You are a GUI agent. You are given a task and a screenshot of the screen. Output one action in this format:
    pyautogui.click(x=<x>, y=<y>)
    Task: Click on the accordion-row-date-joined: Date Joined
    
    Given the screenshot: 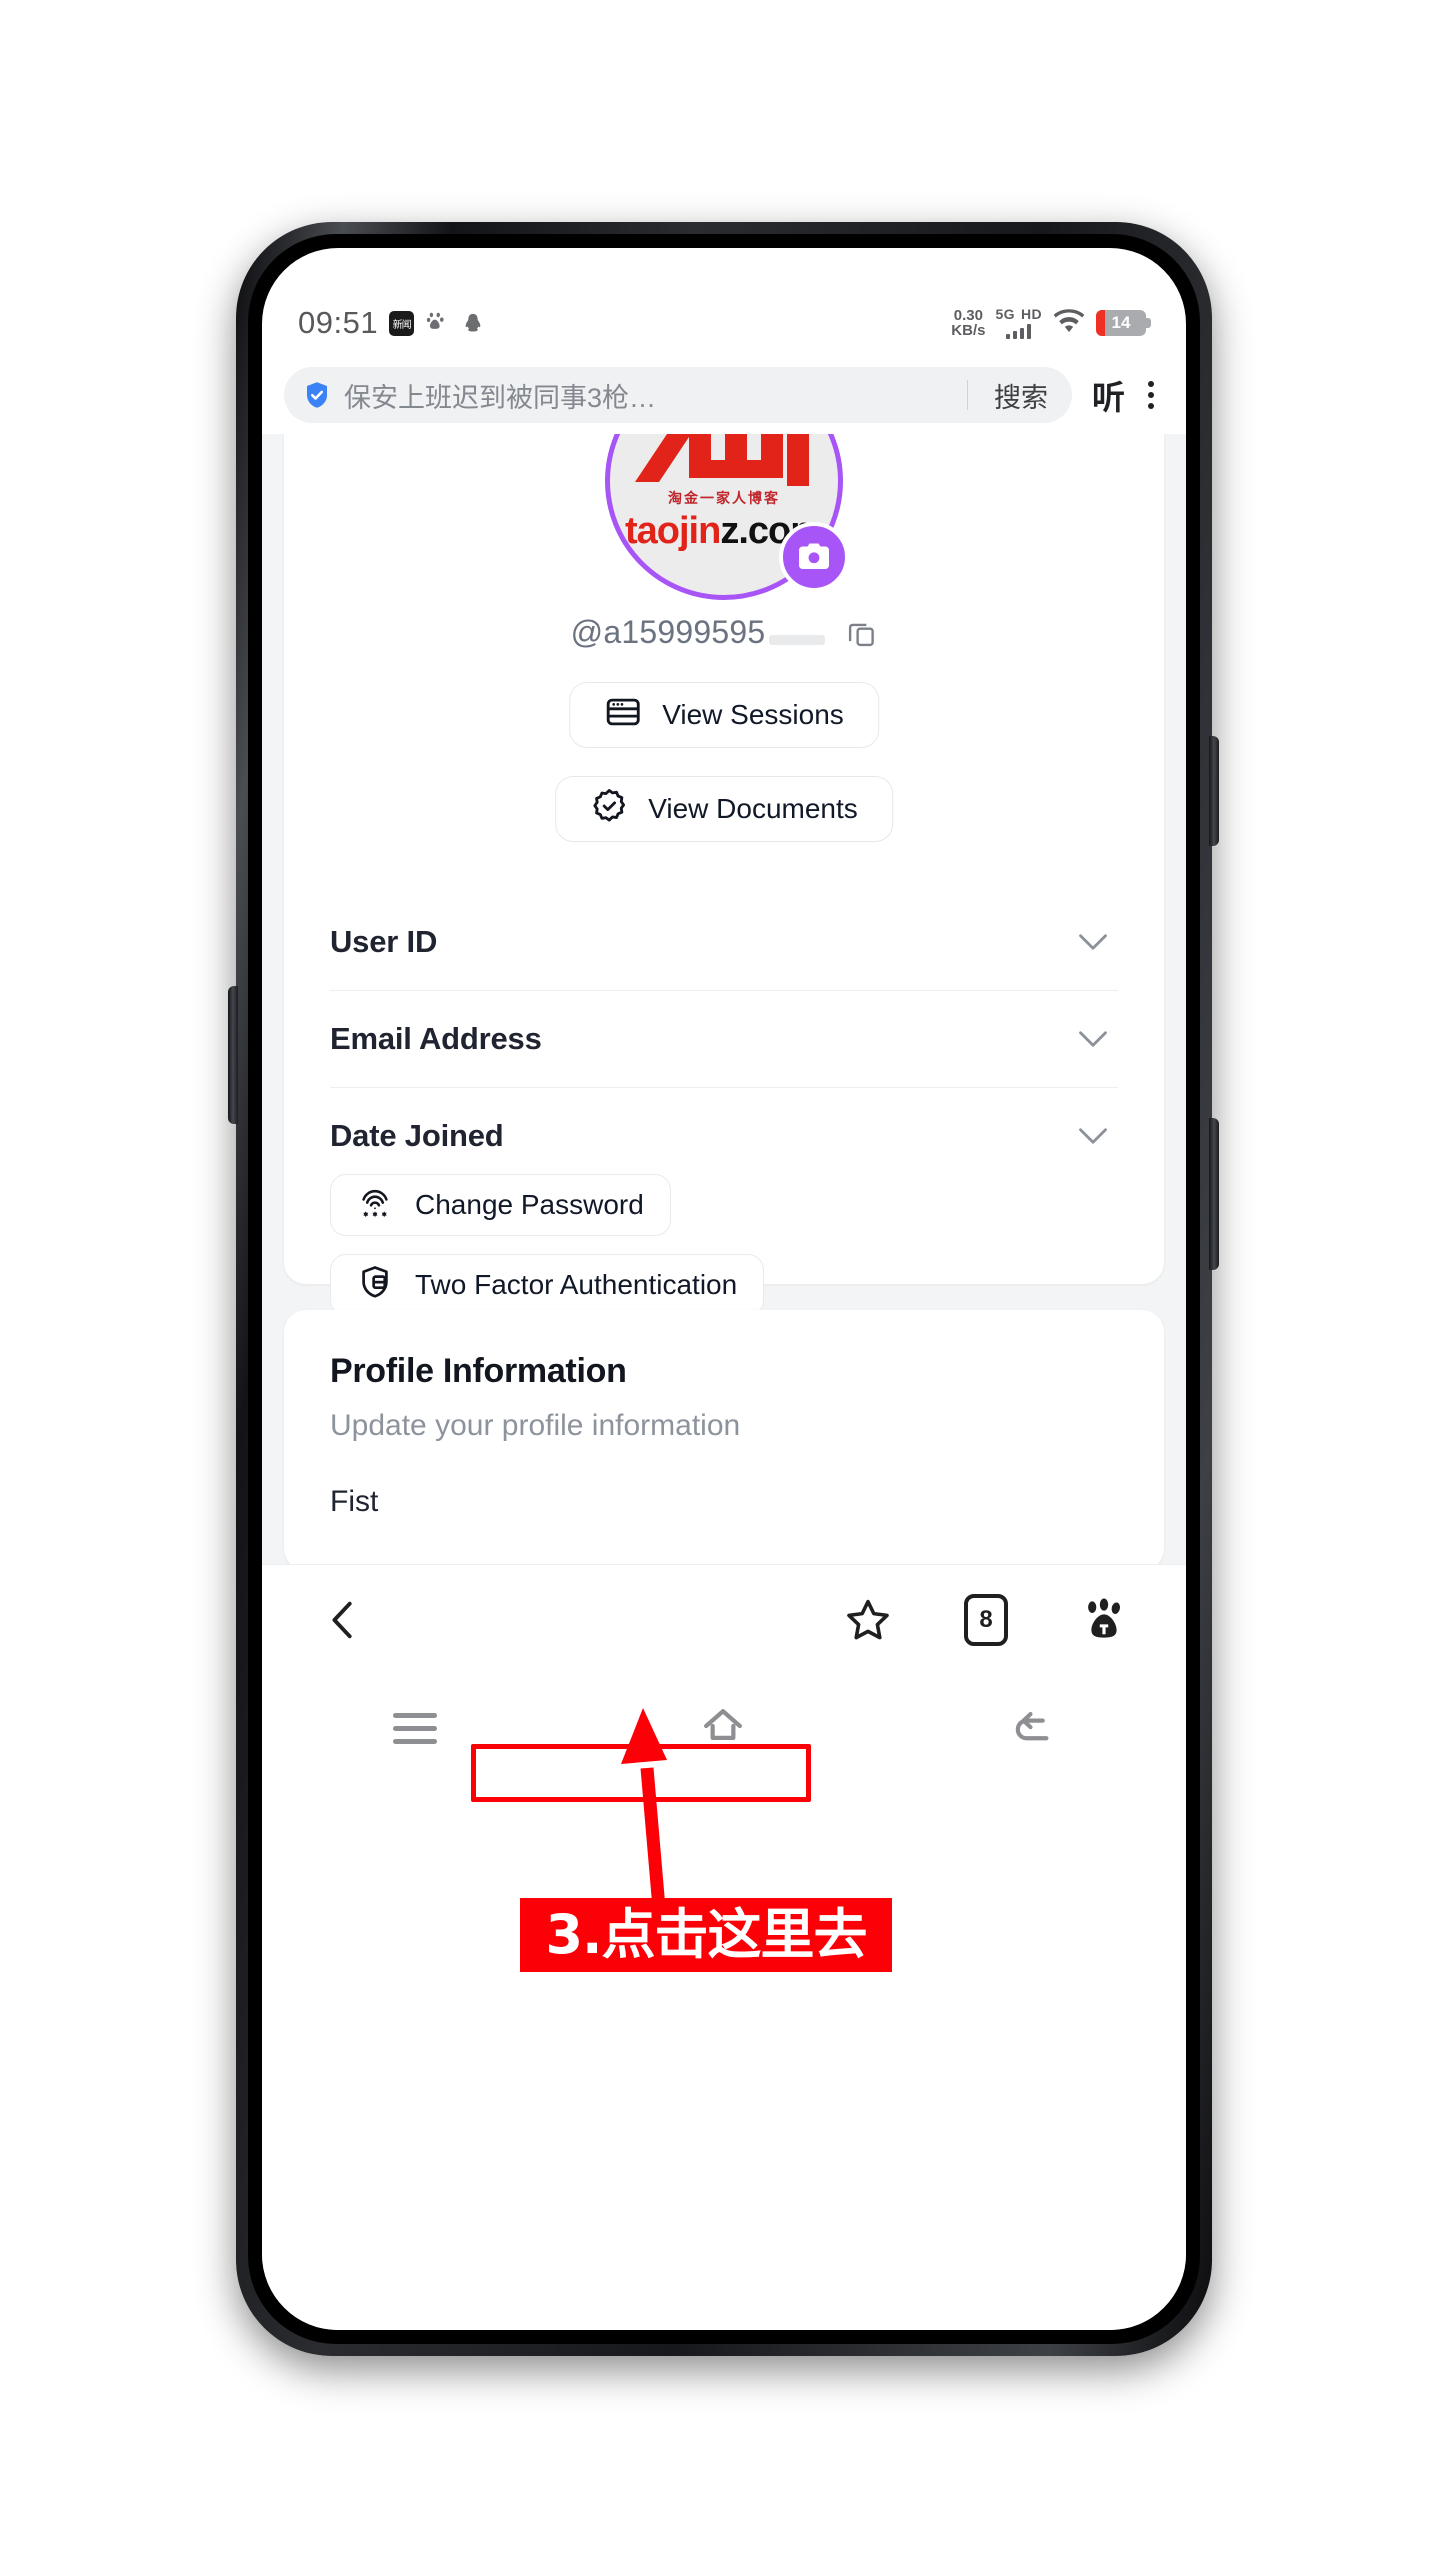 What is the action you would take?
    pyautogui.click(x=724, y=1136)
    